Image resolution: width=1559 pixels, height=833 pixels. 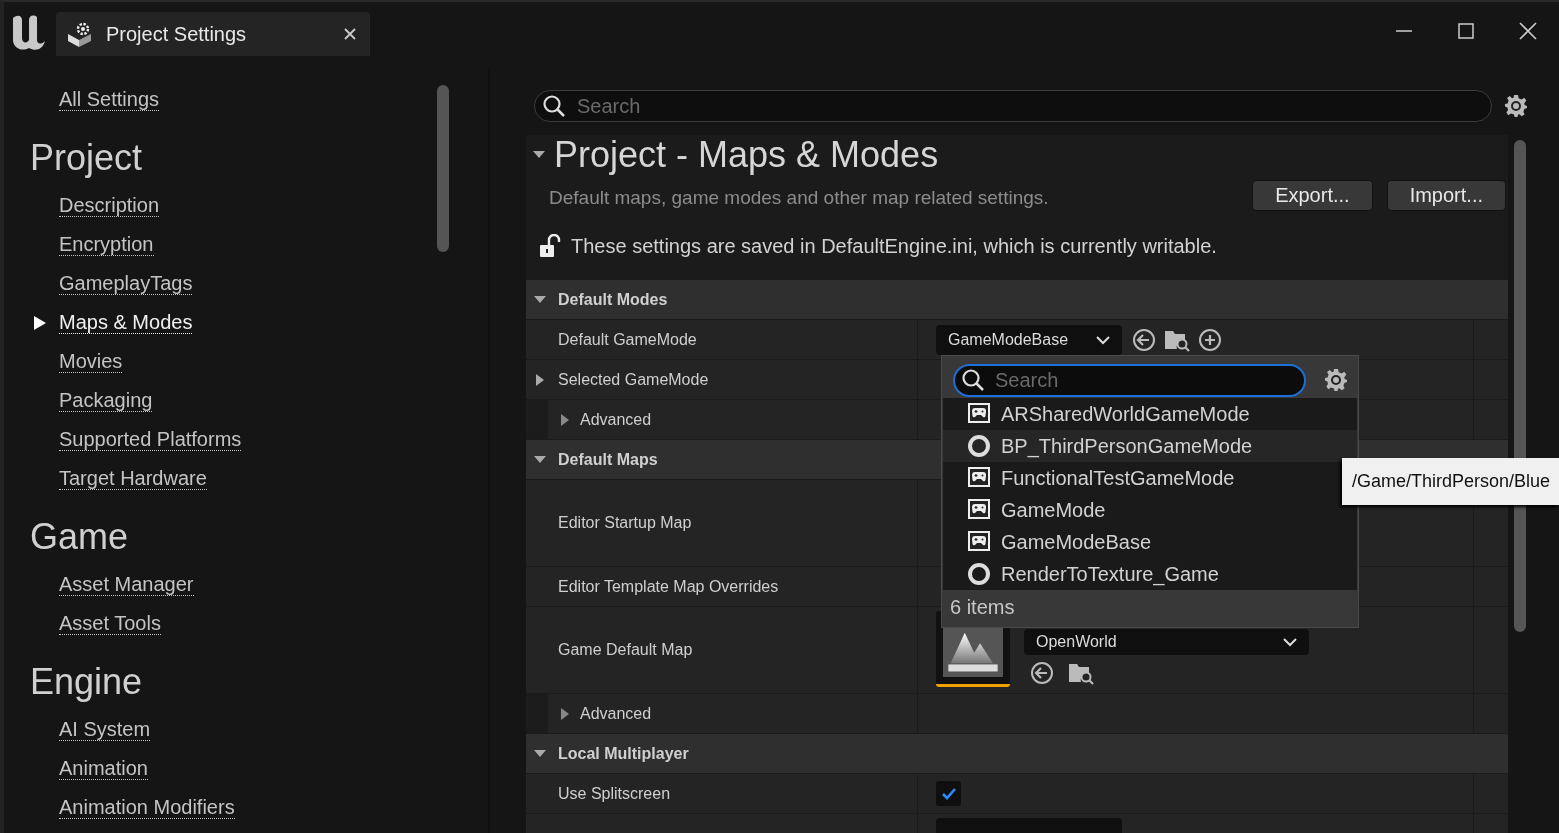 I want to click on section-heading: Game, so click(x=79, y=537).